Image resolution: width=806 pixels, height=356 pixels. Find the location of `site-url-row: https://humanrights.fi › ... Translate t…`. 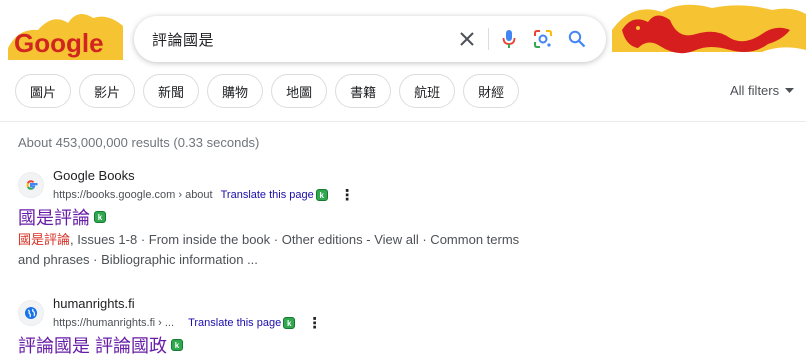

site-url-row: https://humanrights.fi › ... Translate t… is located at coordinates (187, 323).